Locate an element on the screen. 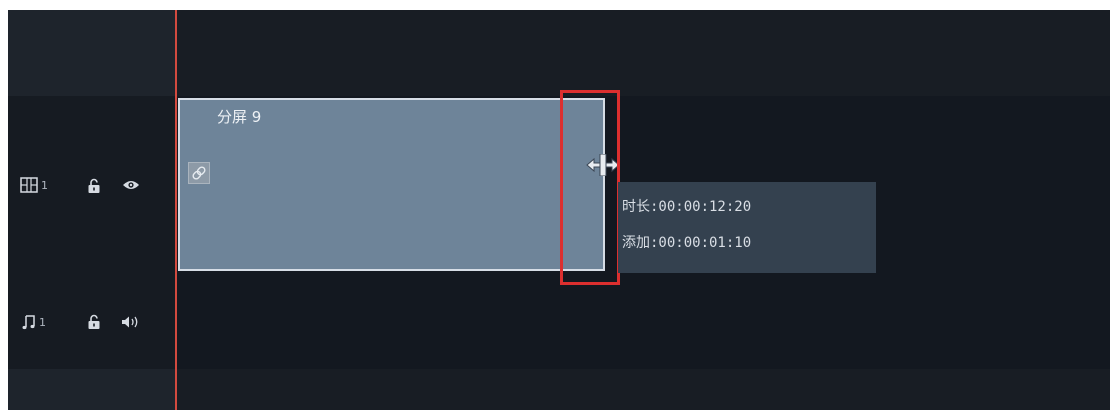 The height and width of the screenshot is (410, 1110). timeline-ruler-left is located at coordinates (91, 53).